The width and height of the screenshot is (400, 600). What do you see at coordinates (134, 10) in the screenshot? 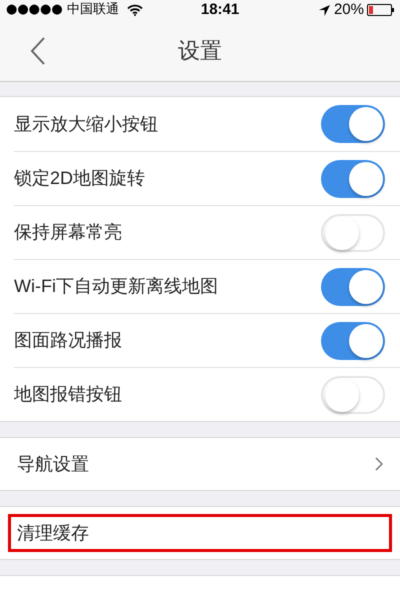
I see `wifi-icon` at bounding box center [134, 10].